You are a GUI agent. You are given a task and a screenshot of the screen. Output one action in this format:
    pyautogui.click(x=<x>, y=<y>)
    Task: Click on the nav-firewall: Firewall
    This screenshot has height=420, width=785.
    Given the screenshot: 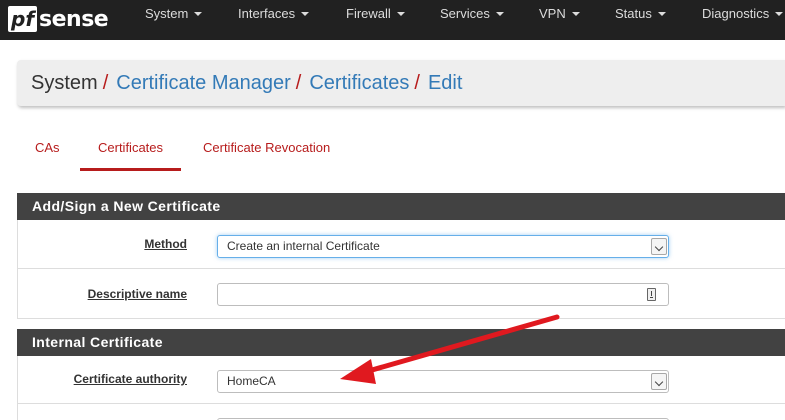 What is the action you would take?
    pyautogui.click(x=375, y=14)
    